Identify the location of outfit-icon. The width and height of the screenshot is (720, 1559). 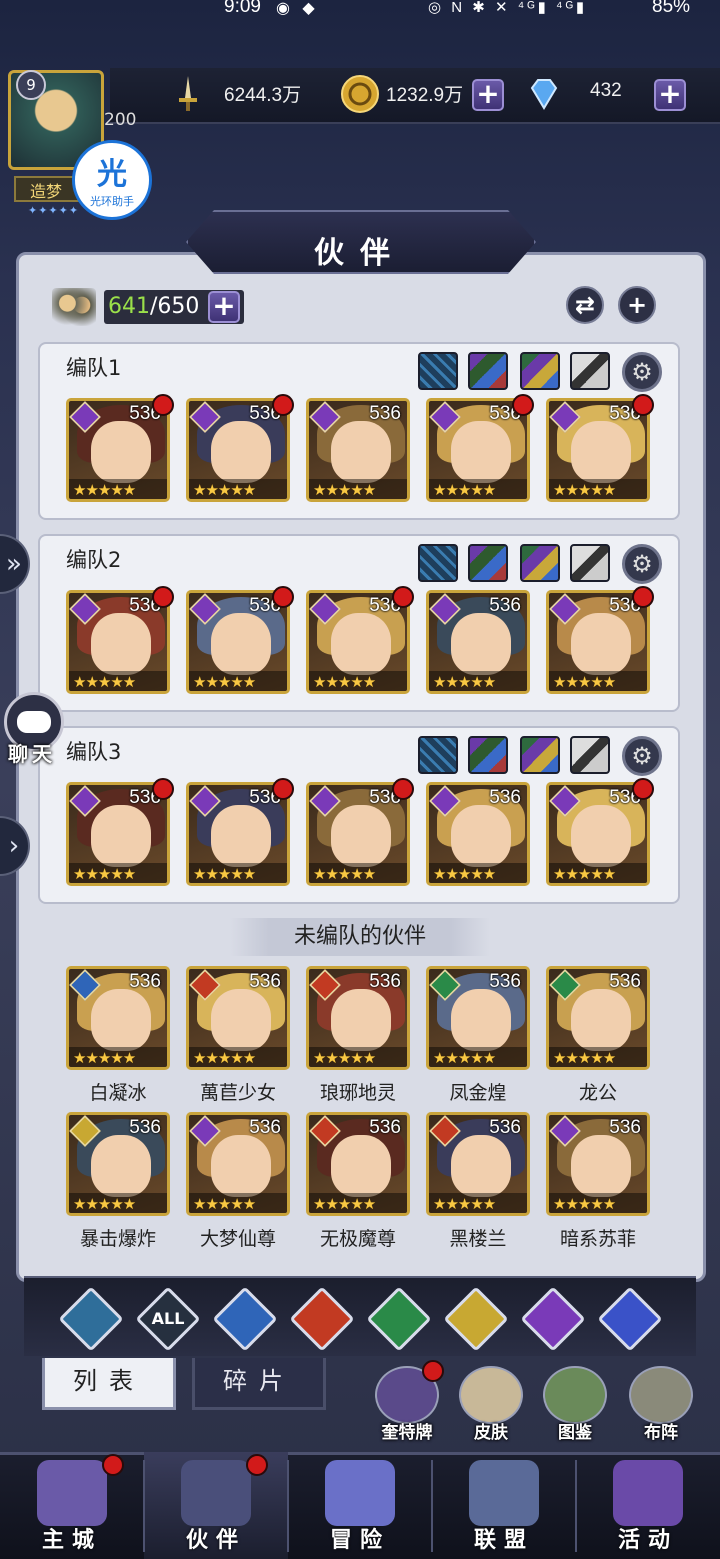
(491, 1395).